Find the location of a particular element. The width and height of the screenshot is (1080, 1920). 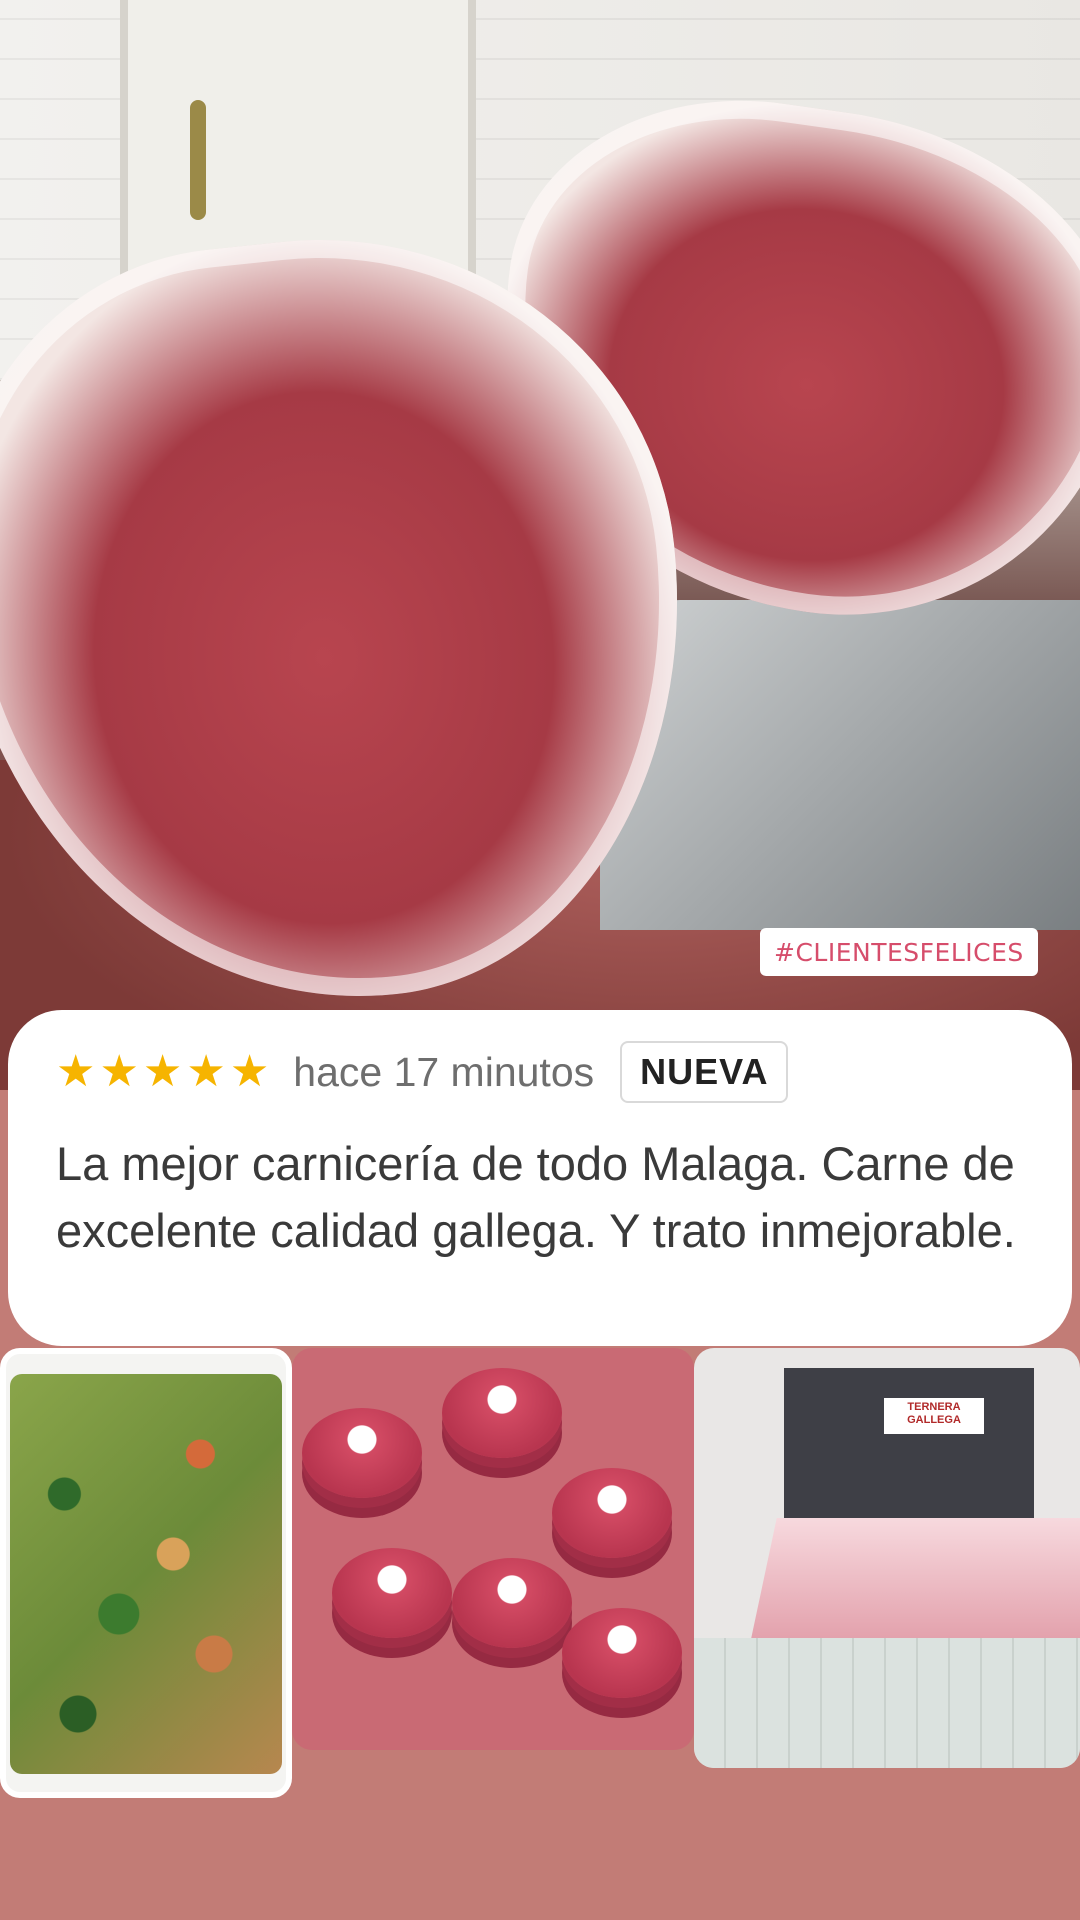

door-handle is located at coordinates (198, 160).